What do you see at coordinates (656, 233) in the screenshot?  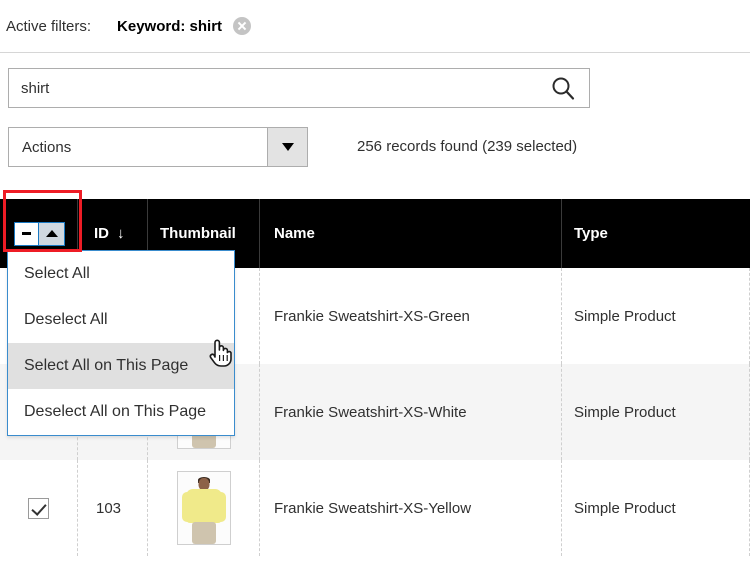 I see `grid-header-type: Type` at bounding box center [656, 233].